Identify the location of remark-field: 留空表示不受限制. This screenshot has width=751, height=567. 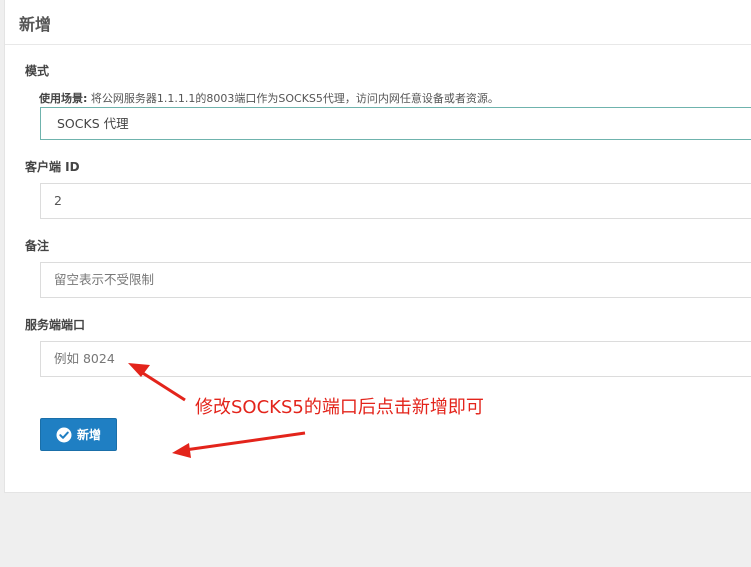
(395, 280).